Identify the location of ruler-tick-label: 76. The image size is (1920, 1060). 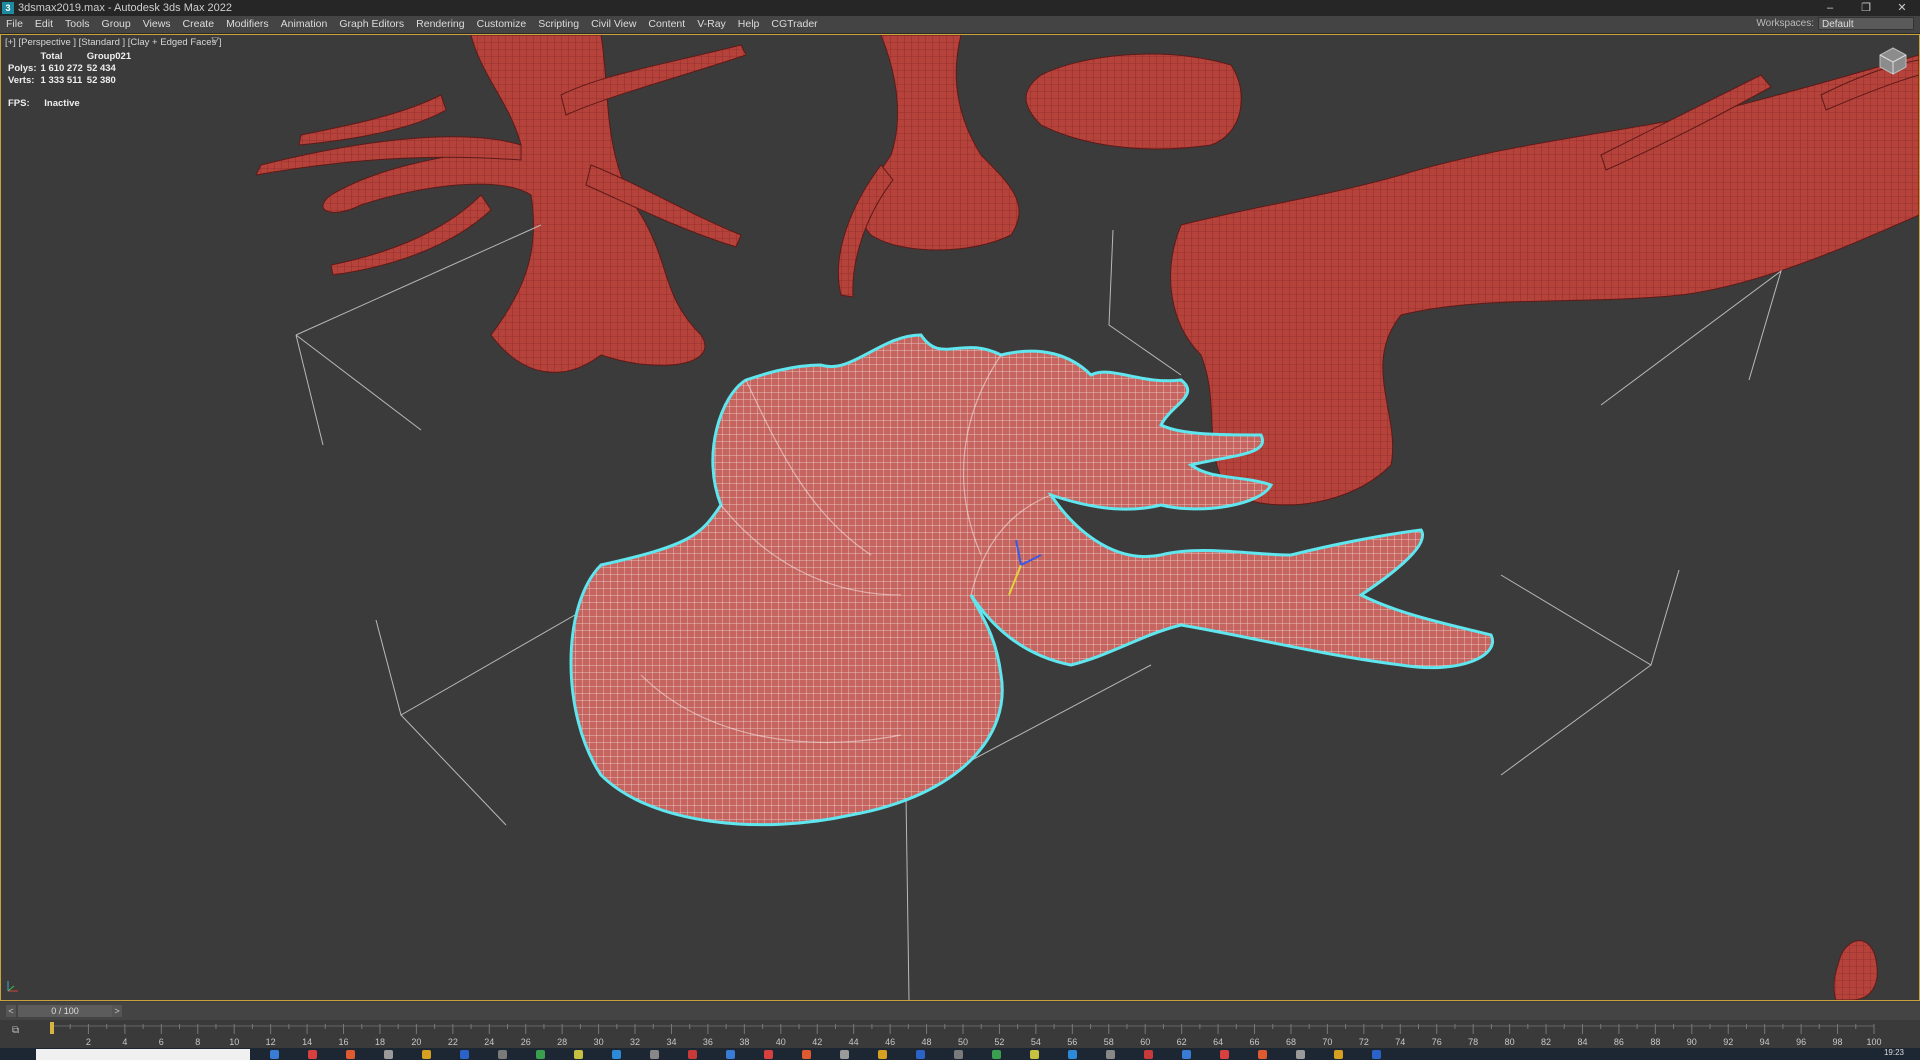
(1437, 1042).